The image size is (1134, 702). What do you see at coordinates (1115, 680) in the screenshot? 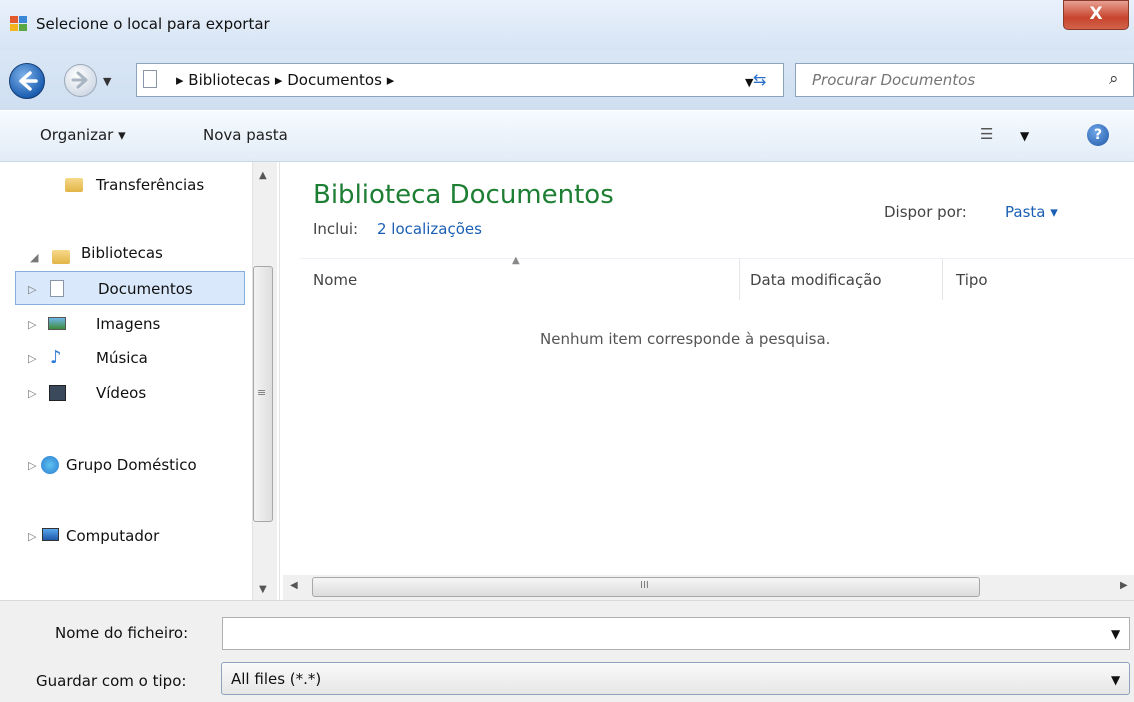
I see `filetype-dropdown-icon: ▼` at bounding box center [1115, 680].